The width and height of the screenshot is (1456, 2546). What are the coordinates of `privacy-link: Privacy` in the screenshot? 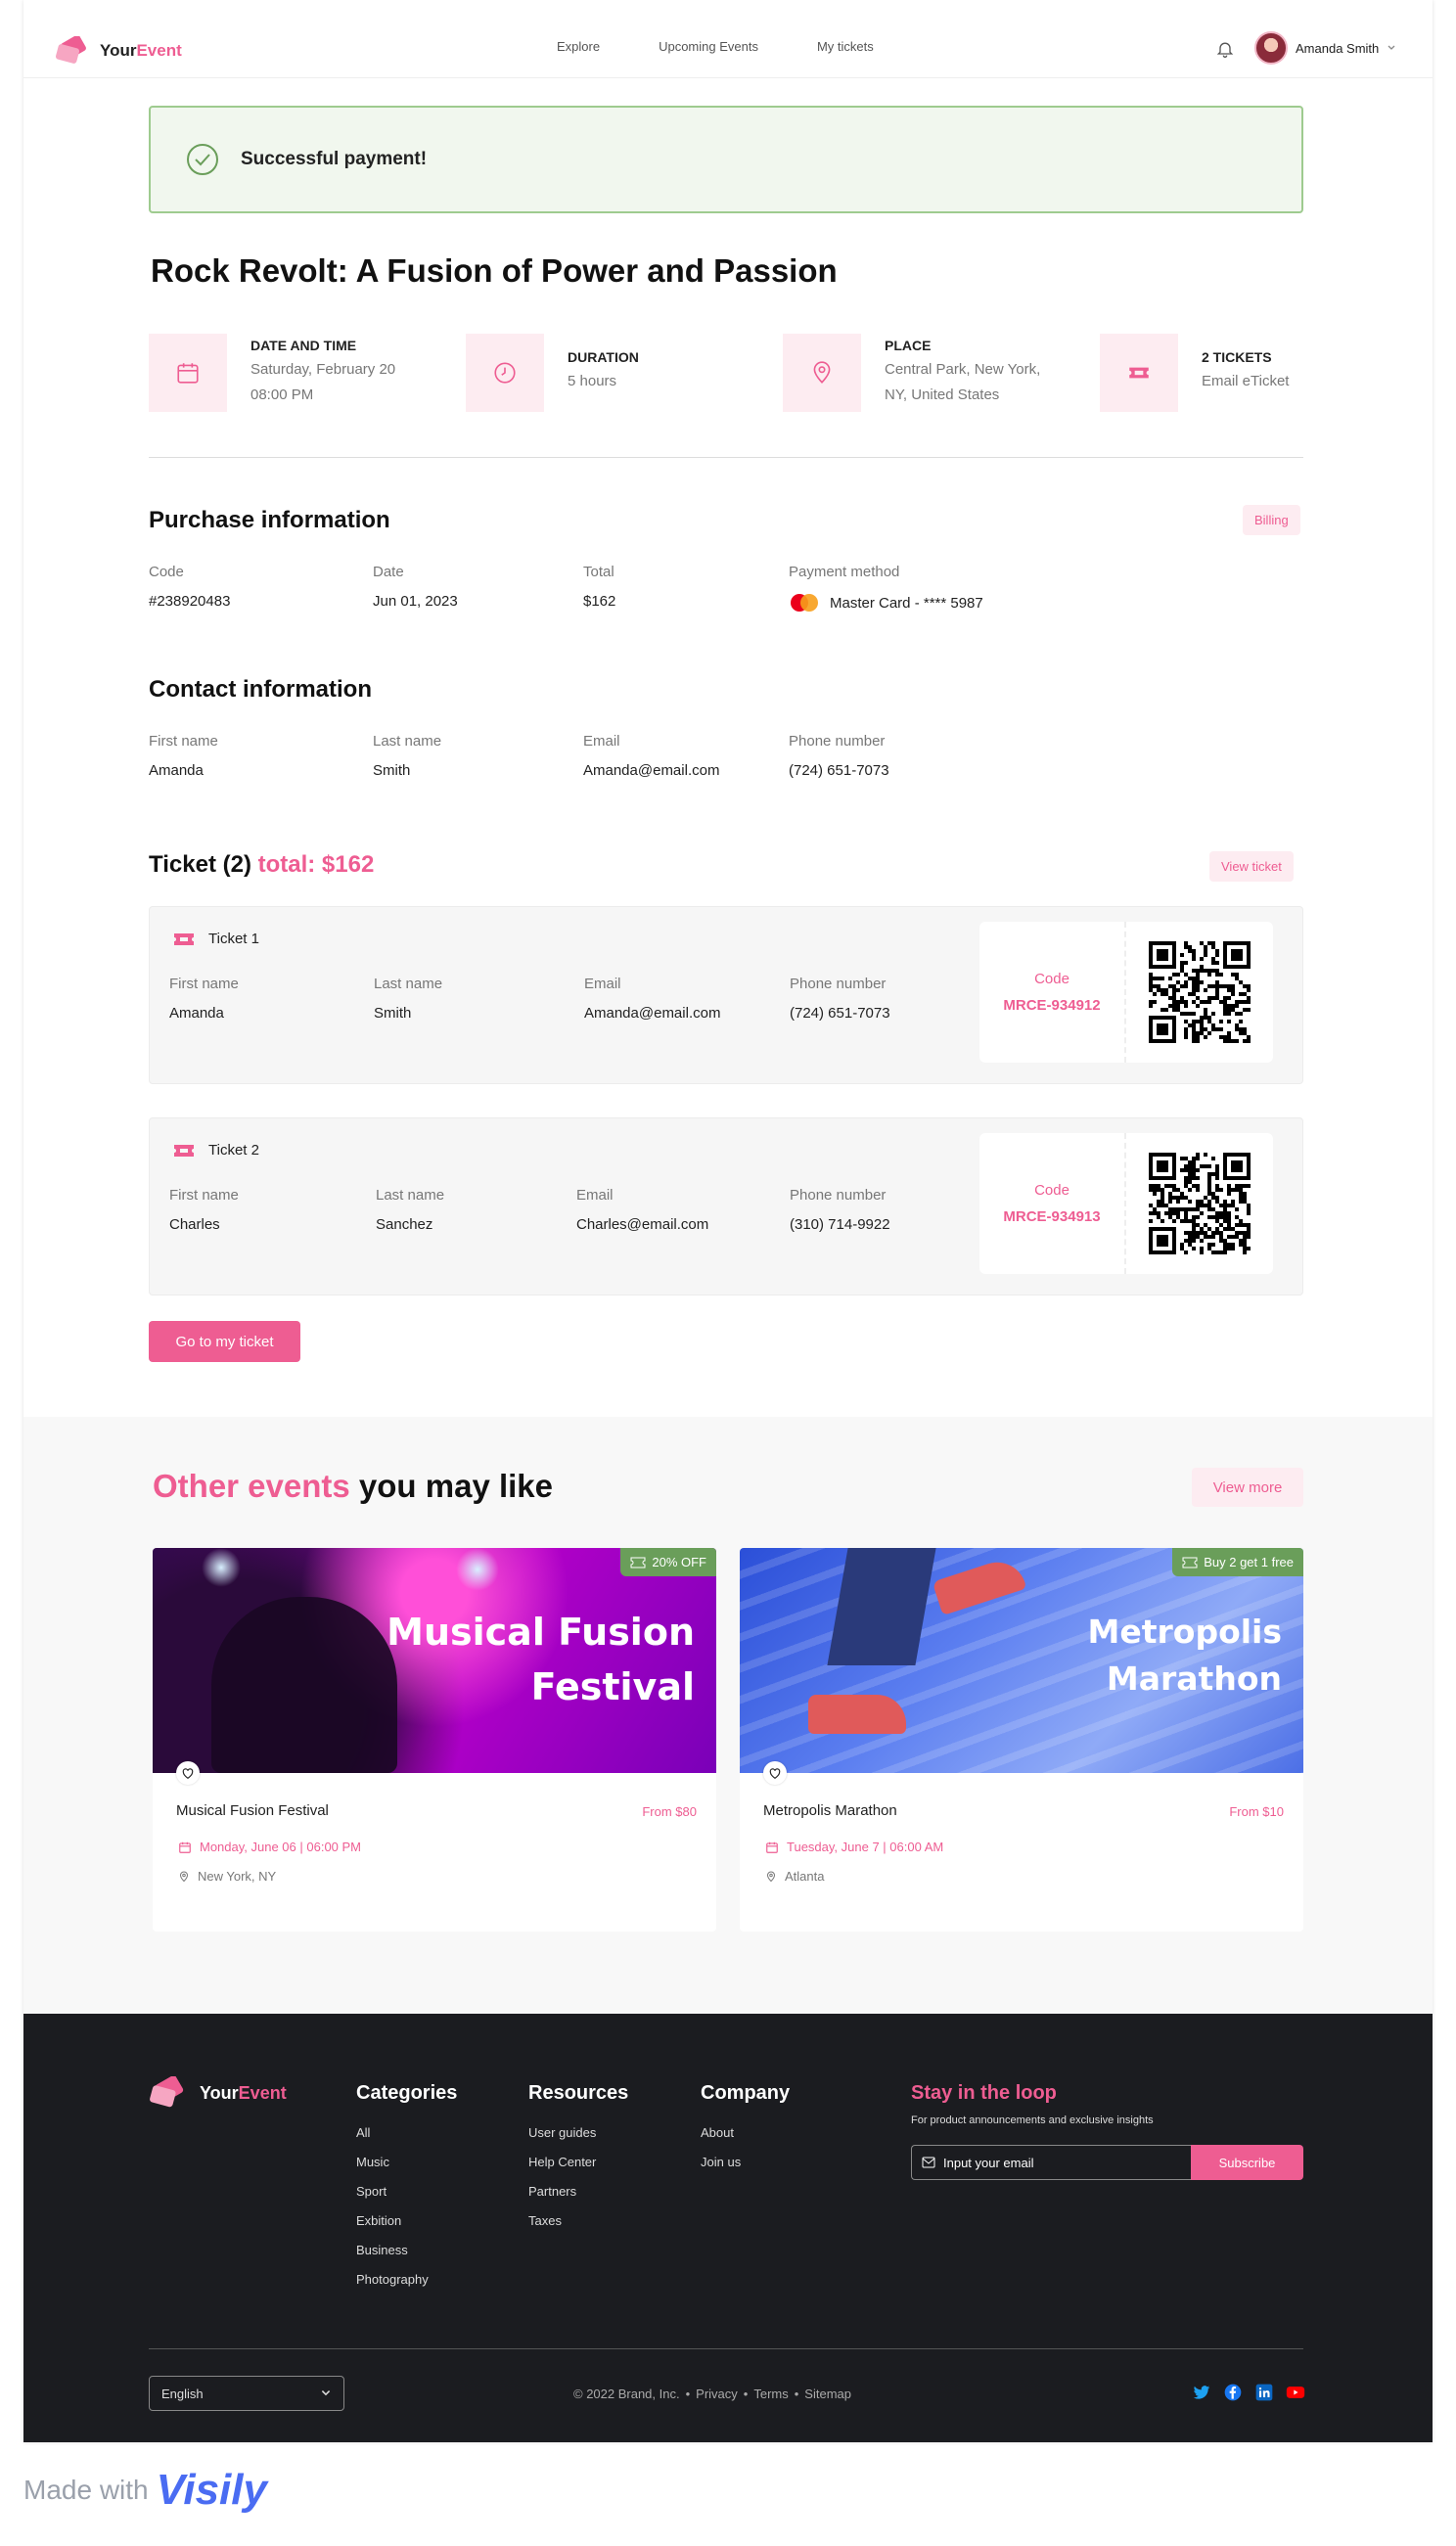 It's located at (717, 2394).